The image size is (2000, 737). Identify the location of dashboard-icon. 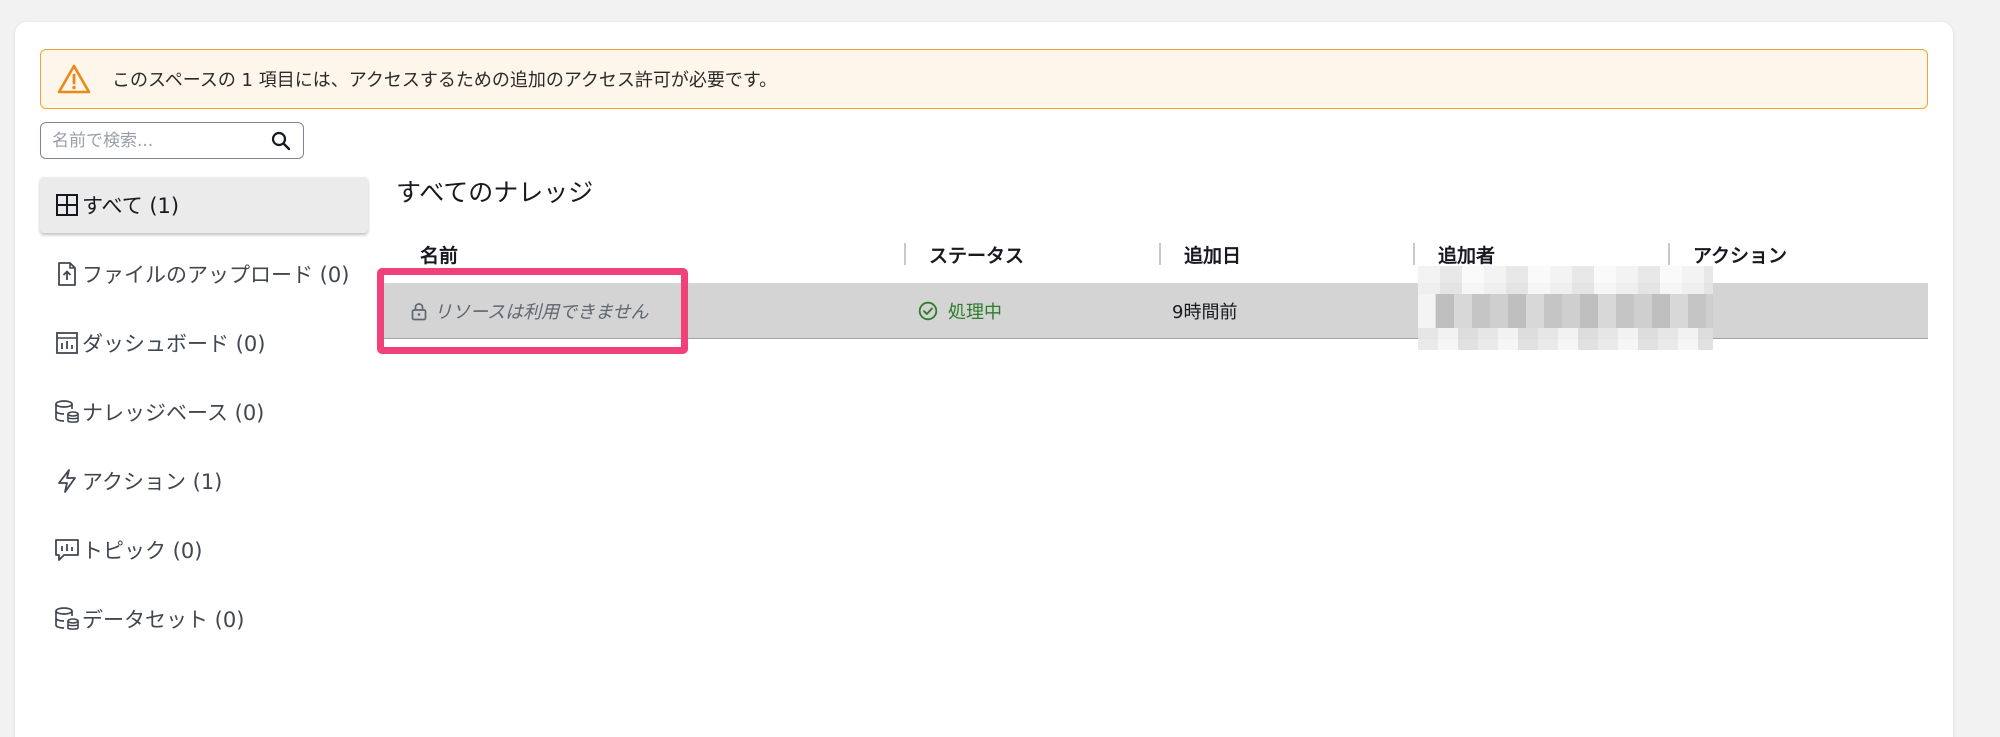
(67, 343).